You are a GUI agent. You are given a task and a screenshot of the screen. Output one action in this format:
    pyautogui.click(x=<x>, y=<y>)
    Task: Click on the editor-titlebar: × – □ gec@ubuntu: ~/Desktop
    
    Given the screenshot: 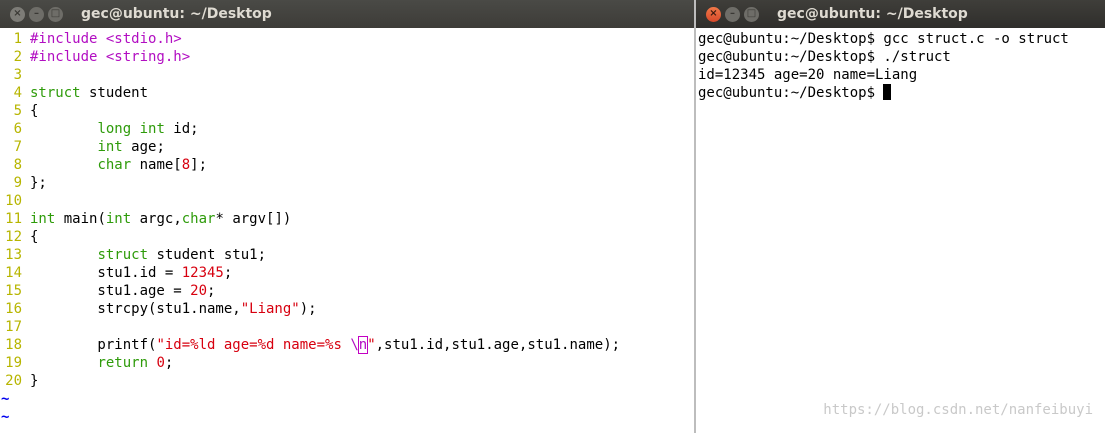 What is the action you would take?
    pyautogui.click(x=347, y=14)
    